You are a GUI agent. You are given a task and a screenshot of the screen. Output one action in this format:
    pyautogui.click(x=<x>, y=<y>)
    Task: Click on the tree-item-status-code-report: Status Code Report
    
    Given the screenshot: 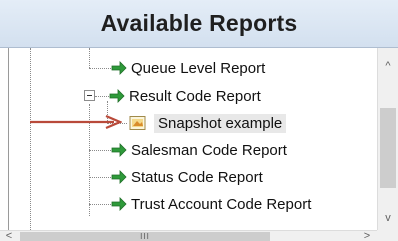 What is the action you would take?
    pyautogui.click(x=187, y=177)
    